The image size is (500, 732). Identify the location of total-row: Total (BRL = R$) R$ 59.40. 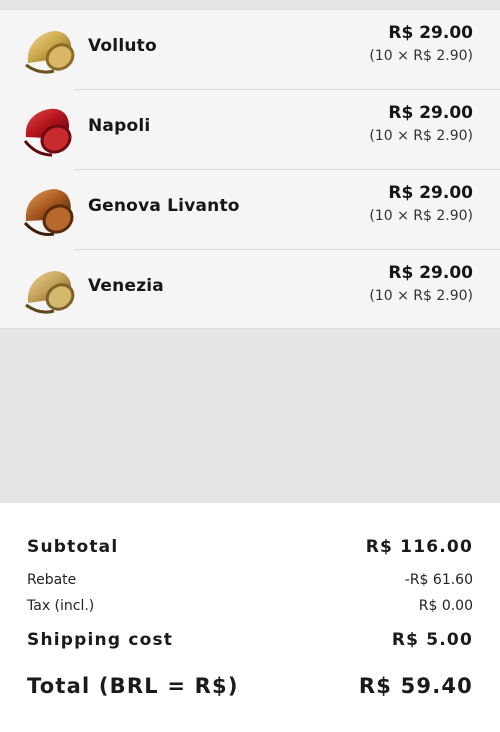
(250, 688).